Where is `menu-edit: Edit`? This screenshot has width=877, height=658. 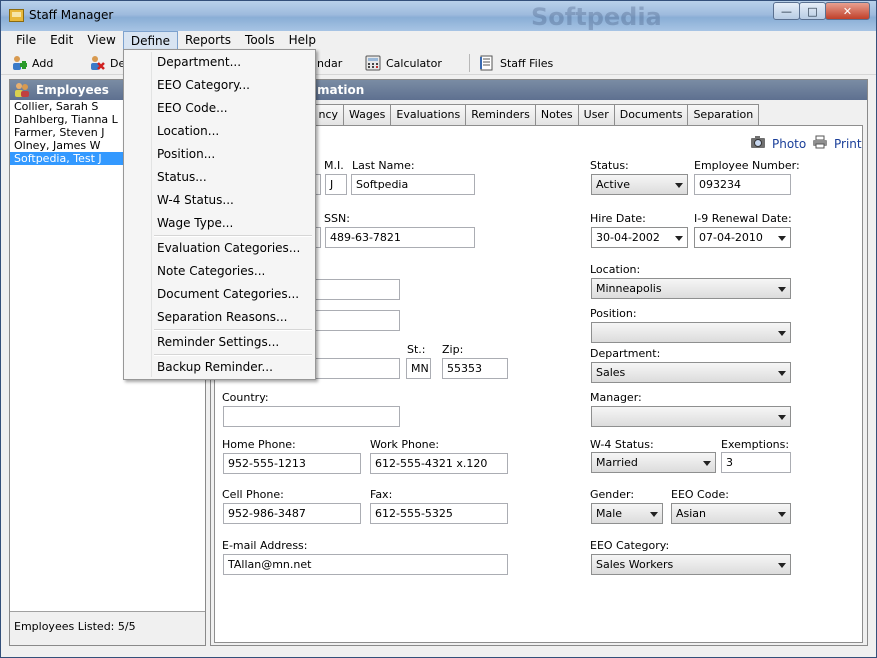 menu-edit: Edit is located at coordinates (61, 41).